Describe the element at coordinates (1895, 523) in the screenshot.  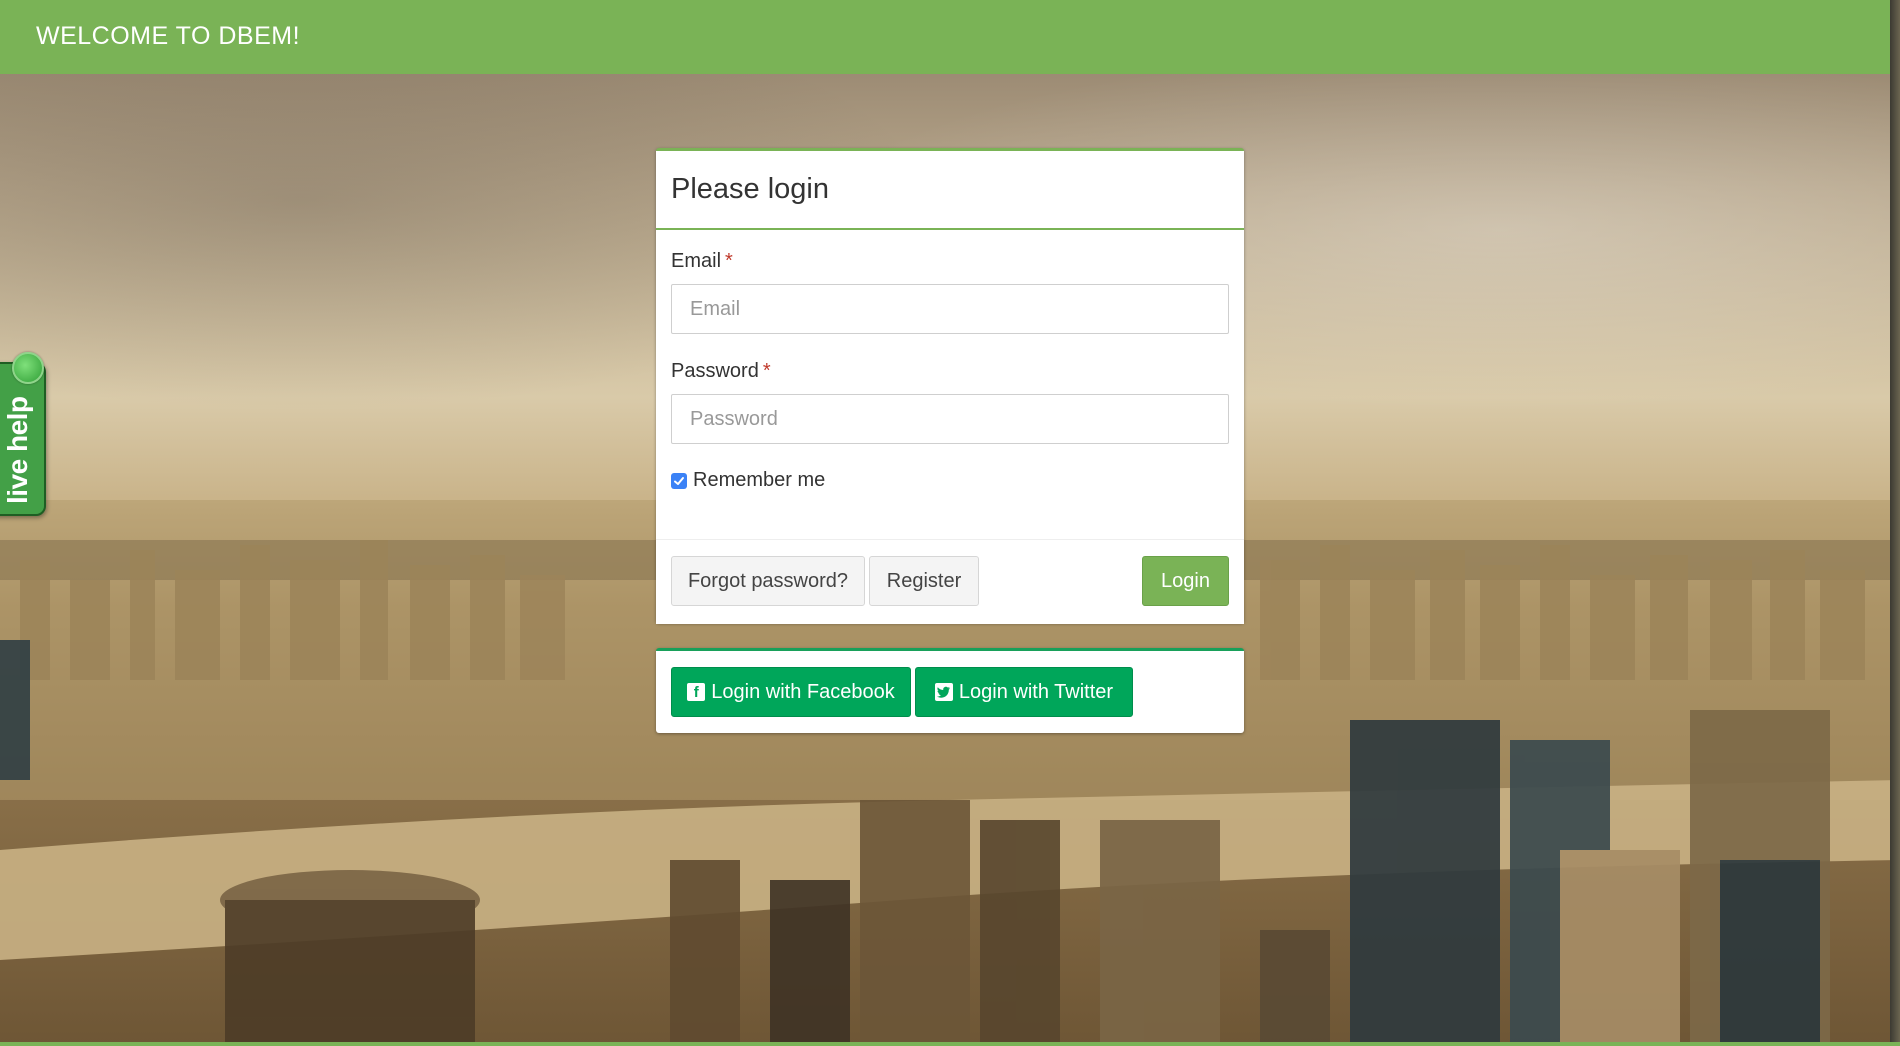
I see `vertical-scrollbar` at that location.